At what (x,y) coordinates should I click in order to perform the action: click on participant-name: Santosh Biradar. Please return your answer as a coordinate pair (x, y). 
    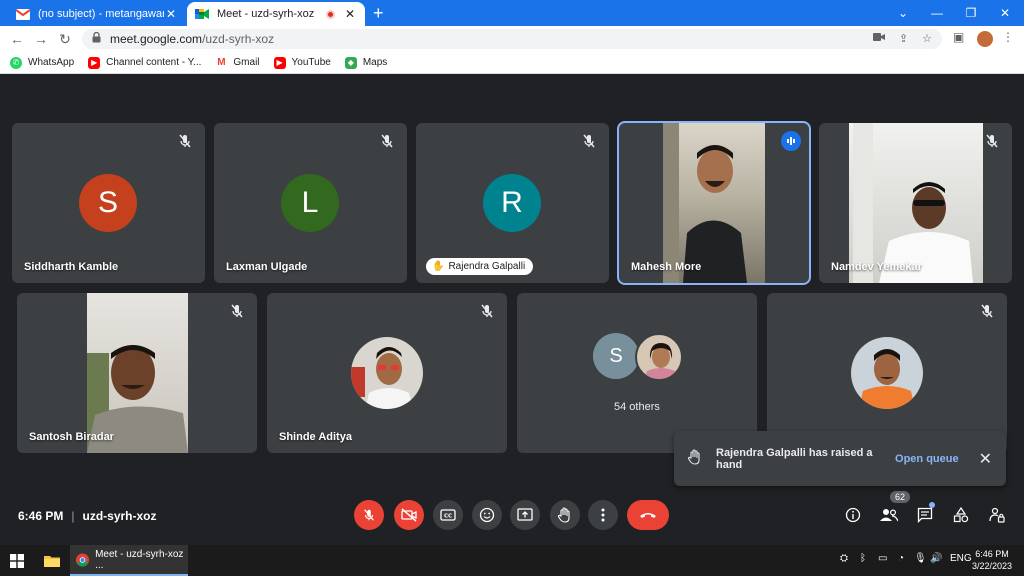
    Looking at the image, I should click on (71, 437).